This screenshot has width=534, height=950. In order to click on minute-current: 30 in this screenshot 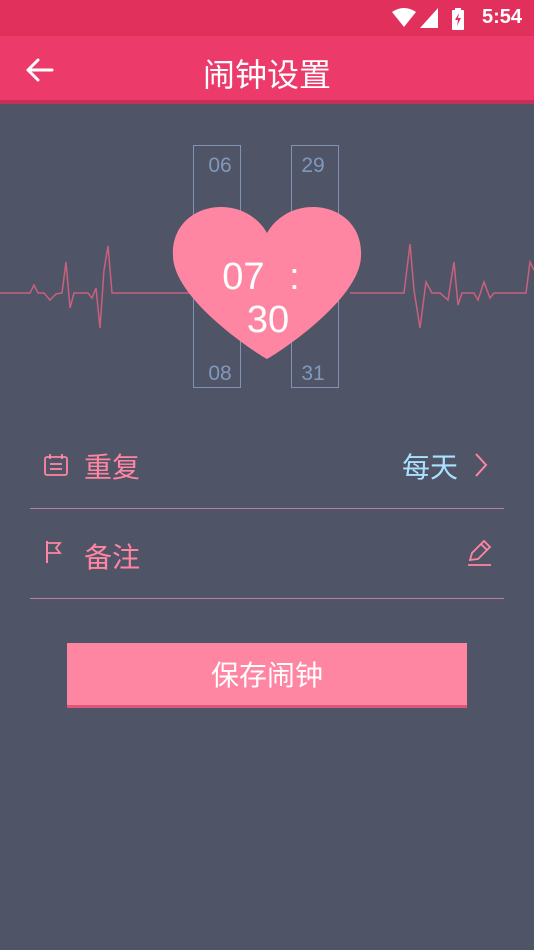, I will do `click(268, 320)`.